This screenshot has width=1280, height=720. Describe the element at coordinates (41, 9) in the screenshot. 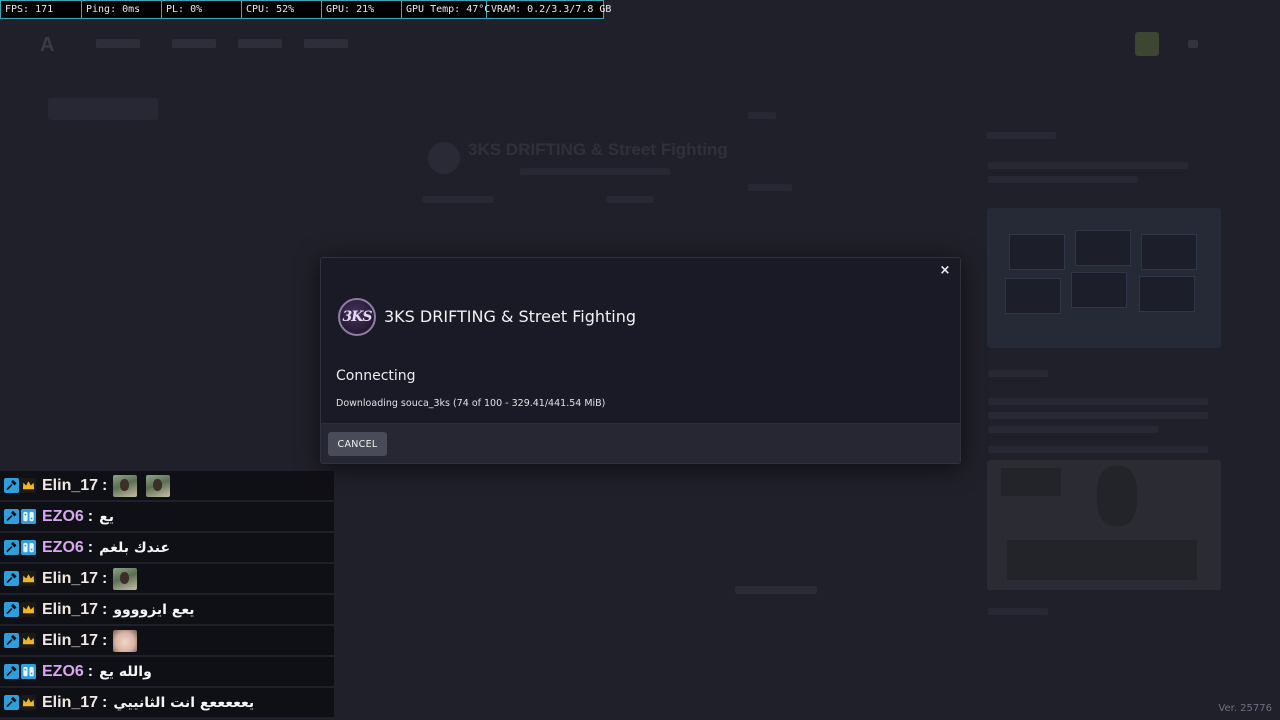

I see `fps-readout: FPS: 171` at that location.